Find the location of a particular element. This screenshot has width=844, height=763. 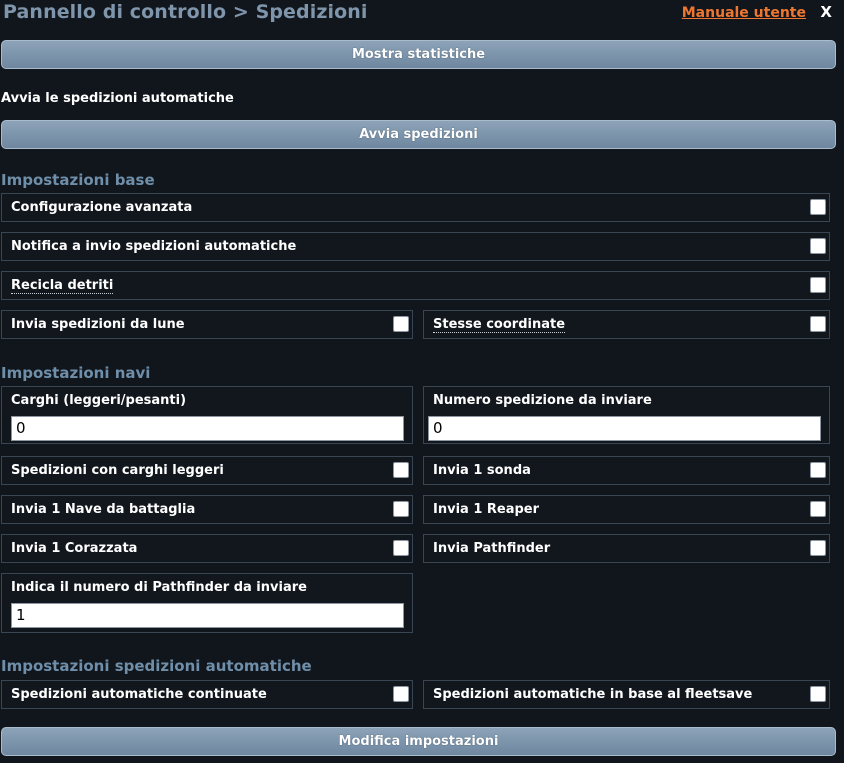

send-reaper-label: Invia 1 Reaper is located at coordinates (486, 509).